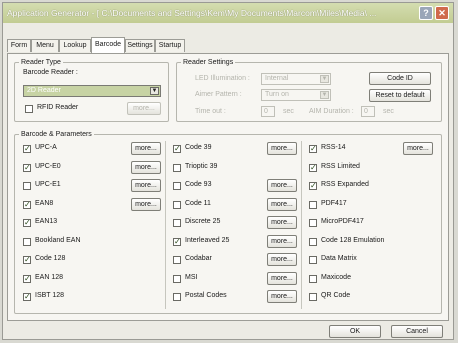  Describe the element at coordinates (333, 147) in the screenshot. I see `symbology-label: RSS-14` at that location.